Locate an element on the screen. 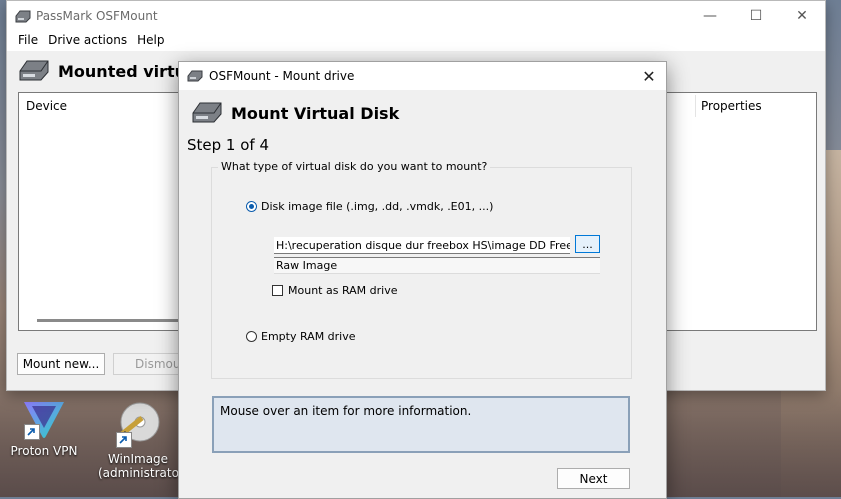  horizontal-scrollbar is located at coordinates (112, 320).